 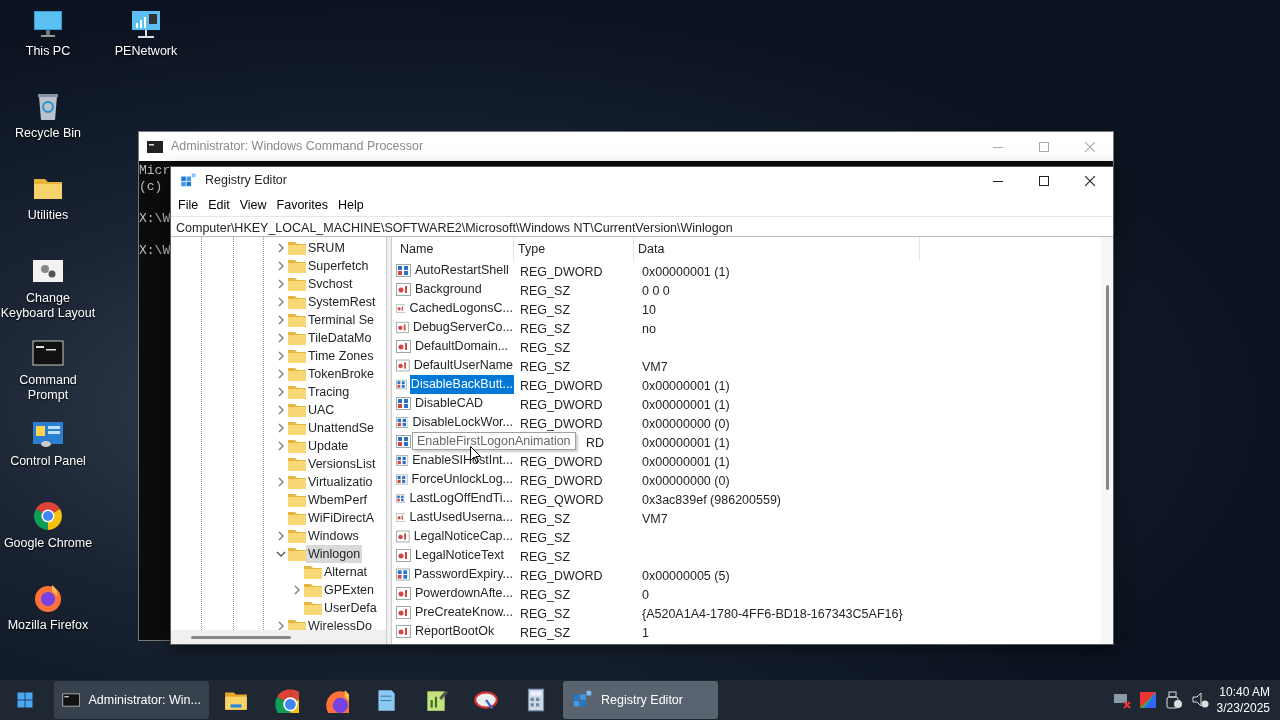 I want to click on clock-date: 3/23/2025, so click(x=1243, y=708).